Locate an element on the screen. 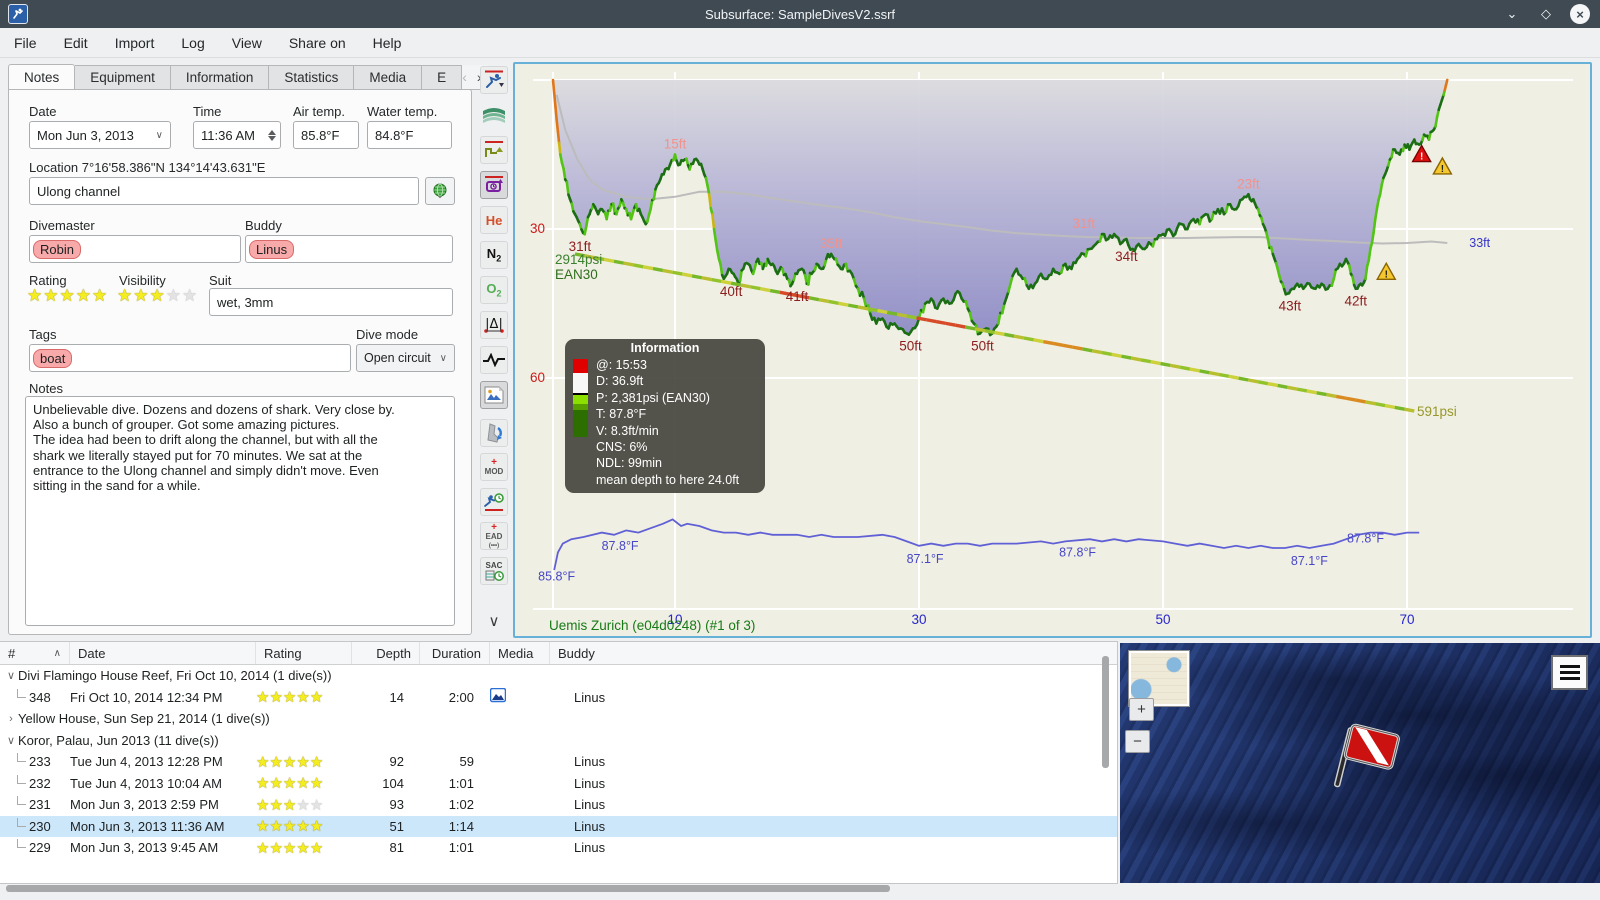 Image resolution: width=1600 pixels, height=900 pixels. expand-caret-icon: › is located at coordinates (11, 719).